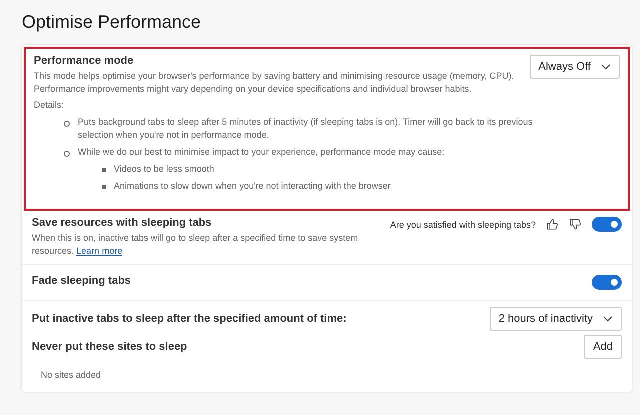 Image resolution: width=640 pixels, height=415 pixels. Describe the element at coordinates (575, 67) in the screenshot. I see `mode-dropdown: Always Off` at that location.